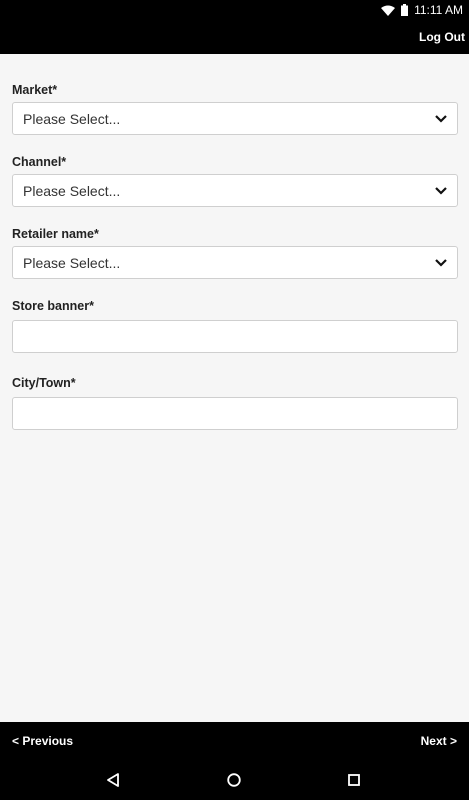 Image resolution: width=469 pixels, height=800 pixels. Describe the element at coordinates (113, 780) in the screenshot. I see `back-icon` at that location.